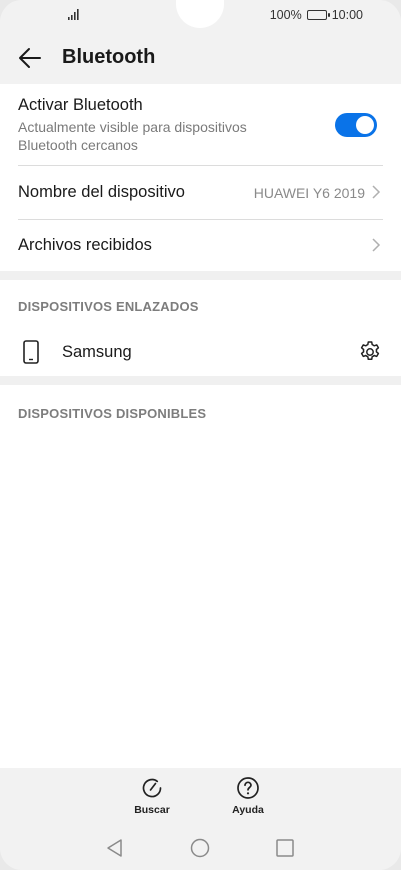 This screenshot has width=401, height=870. I want to click on status-right: 100% 10:00, so click(316, 15).